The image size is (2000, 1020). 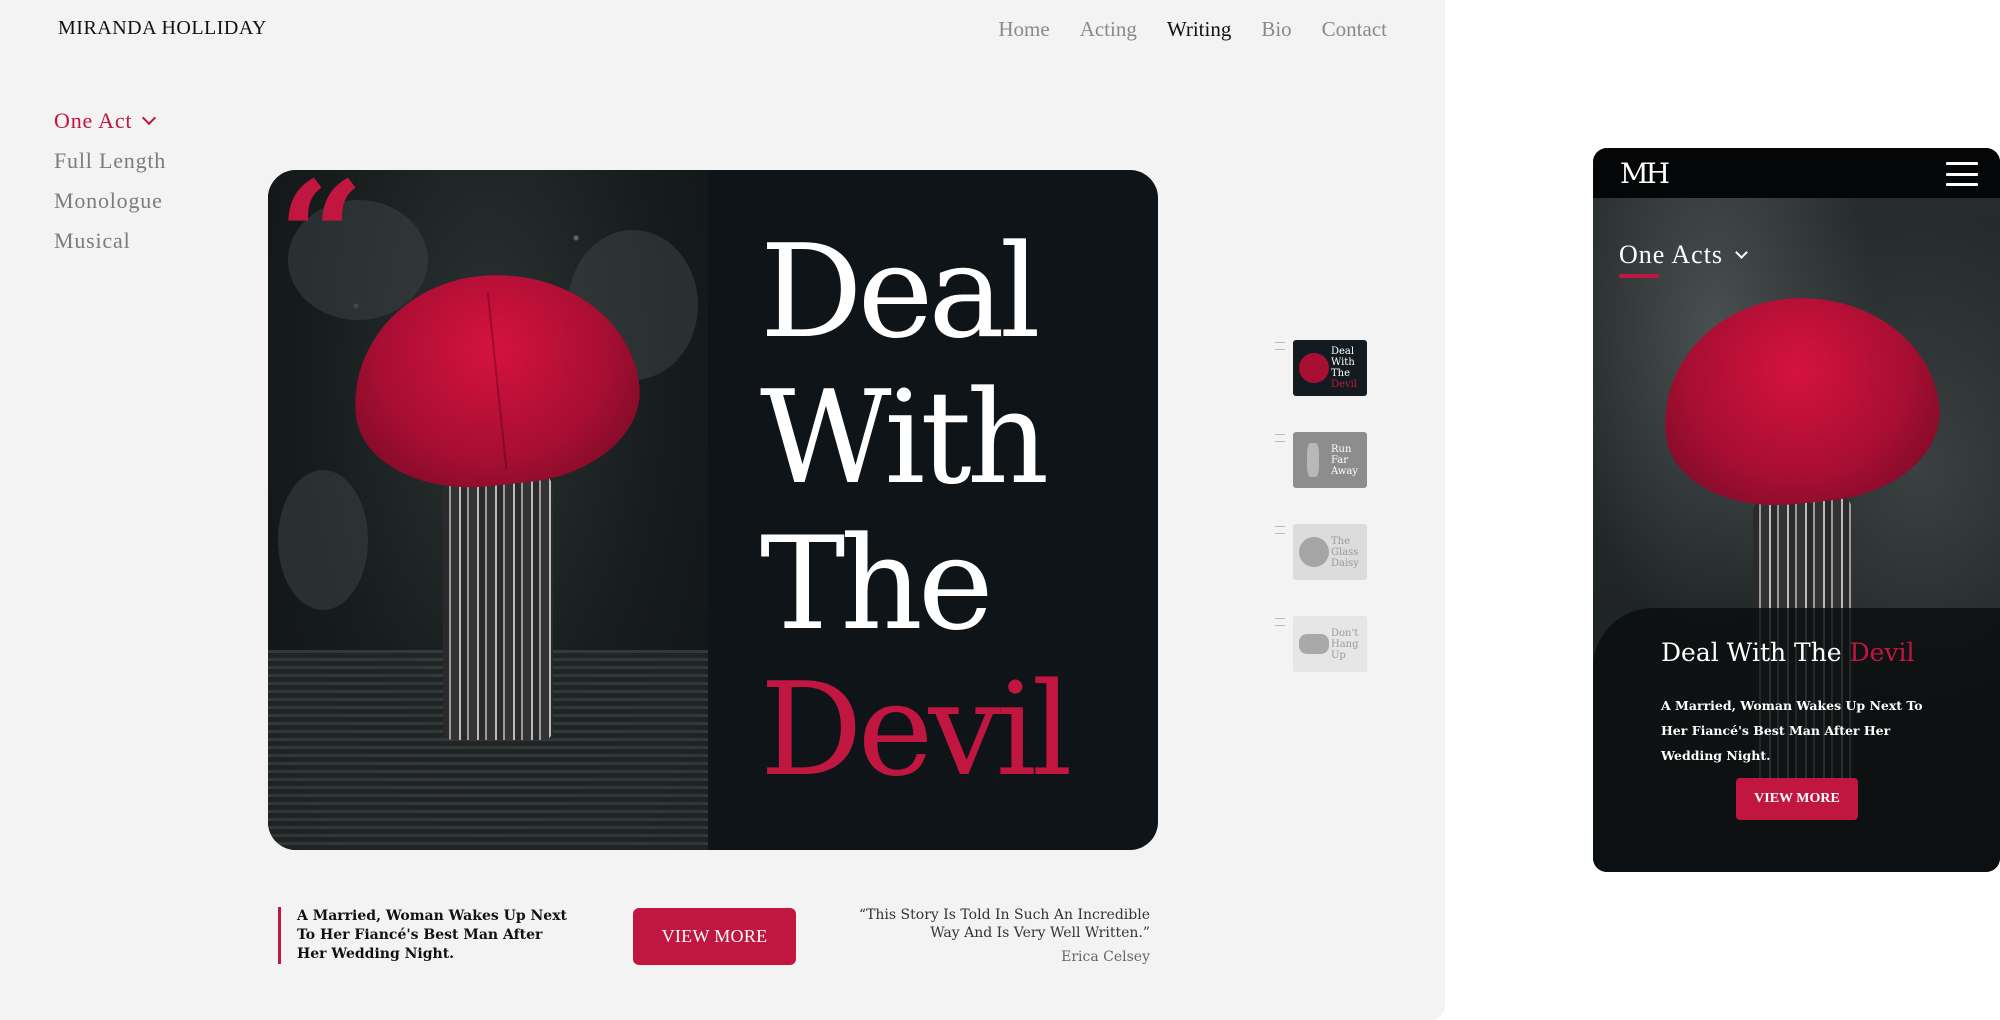 What do you see at coordinates (1796, 173) in the screenshot?
I see `mobile-header: MH` at bounding box center [1796, 173].